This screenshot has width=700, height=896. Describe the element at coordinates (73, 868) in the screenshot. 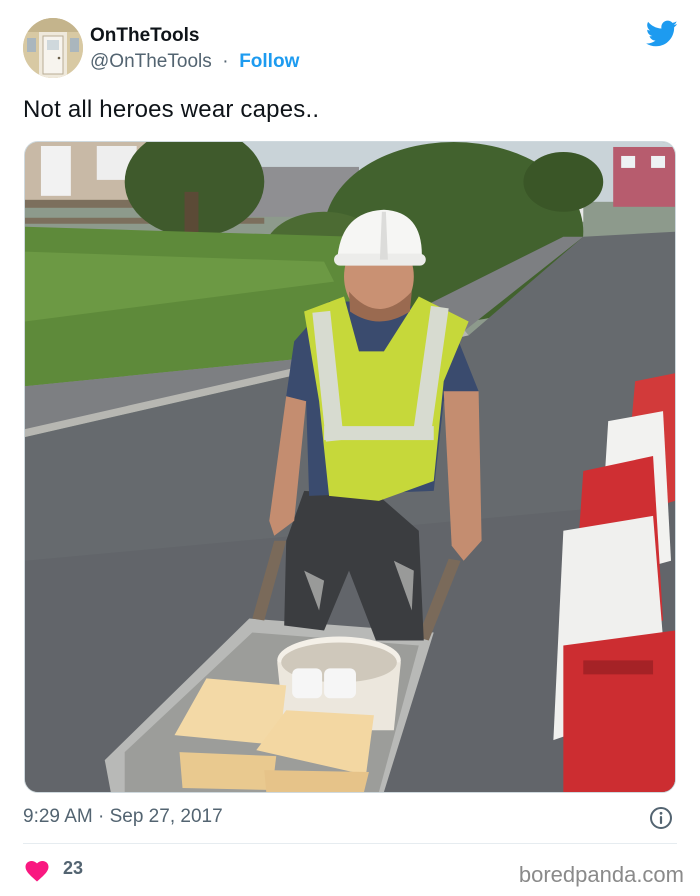

I see `like-count: 23` at that location.